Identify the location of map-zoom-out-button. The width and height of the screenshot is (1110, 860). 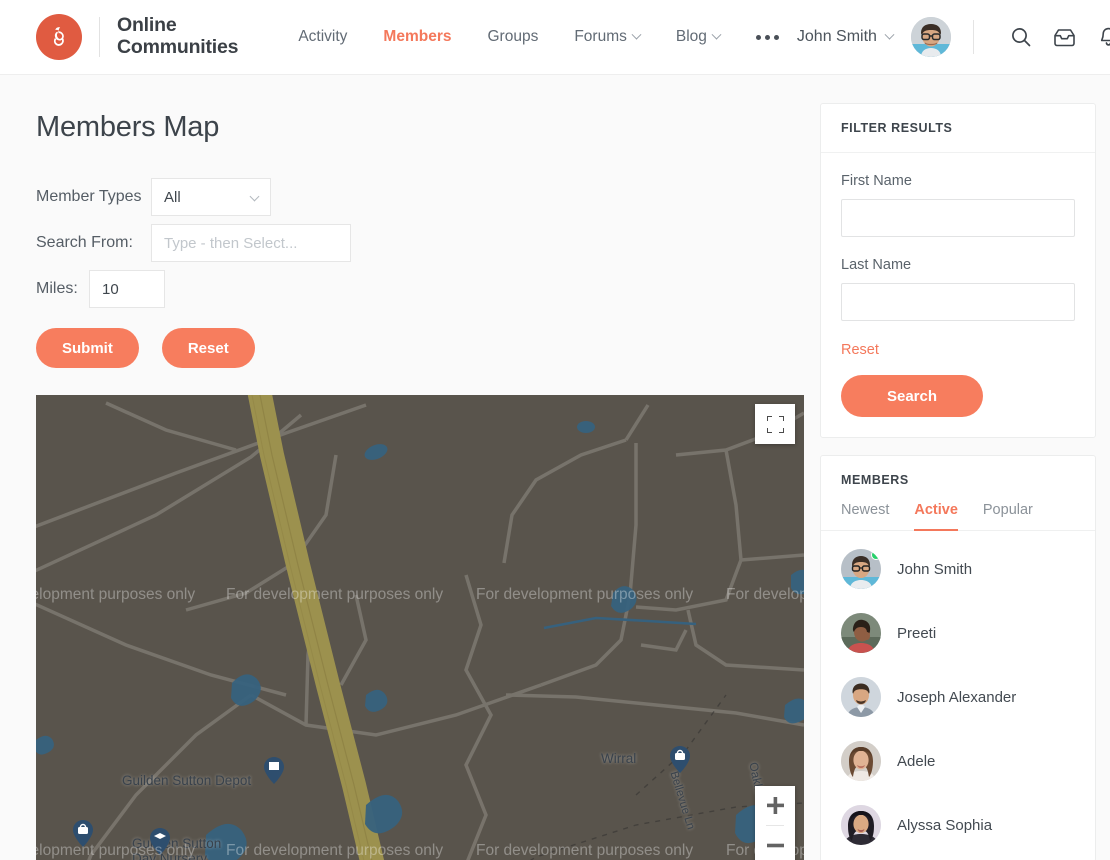
(775, 843).